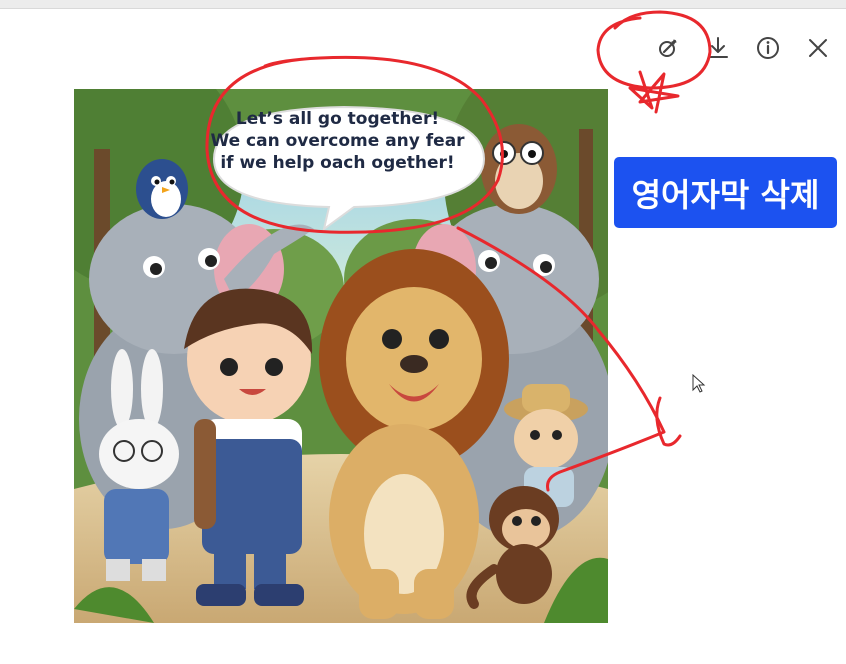 Image resolution: width=846 pixels, height=664 pixels. I want to click on info-icon, so click(768, 48).